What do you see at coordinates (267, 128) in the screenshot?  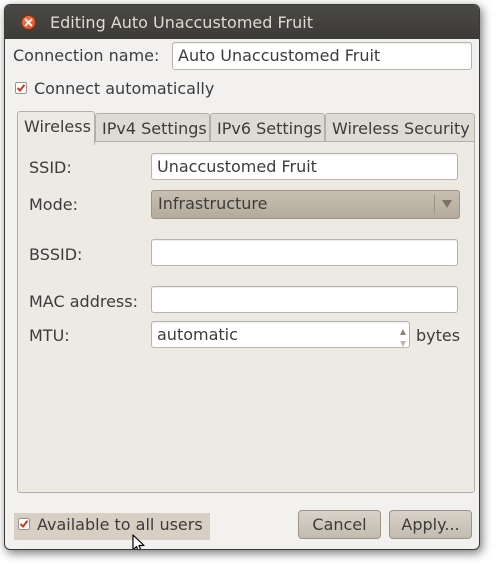 I see `tab-ipv6-settings: IPv6 Settings` at bounding box center [267, 128].